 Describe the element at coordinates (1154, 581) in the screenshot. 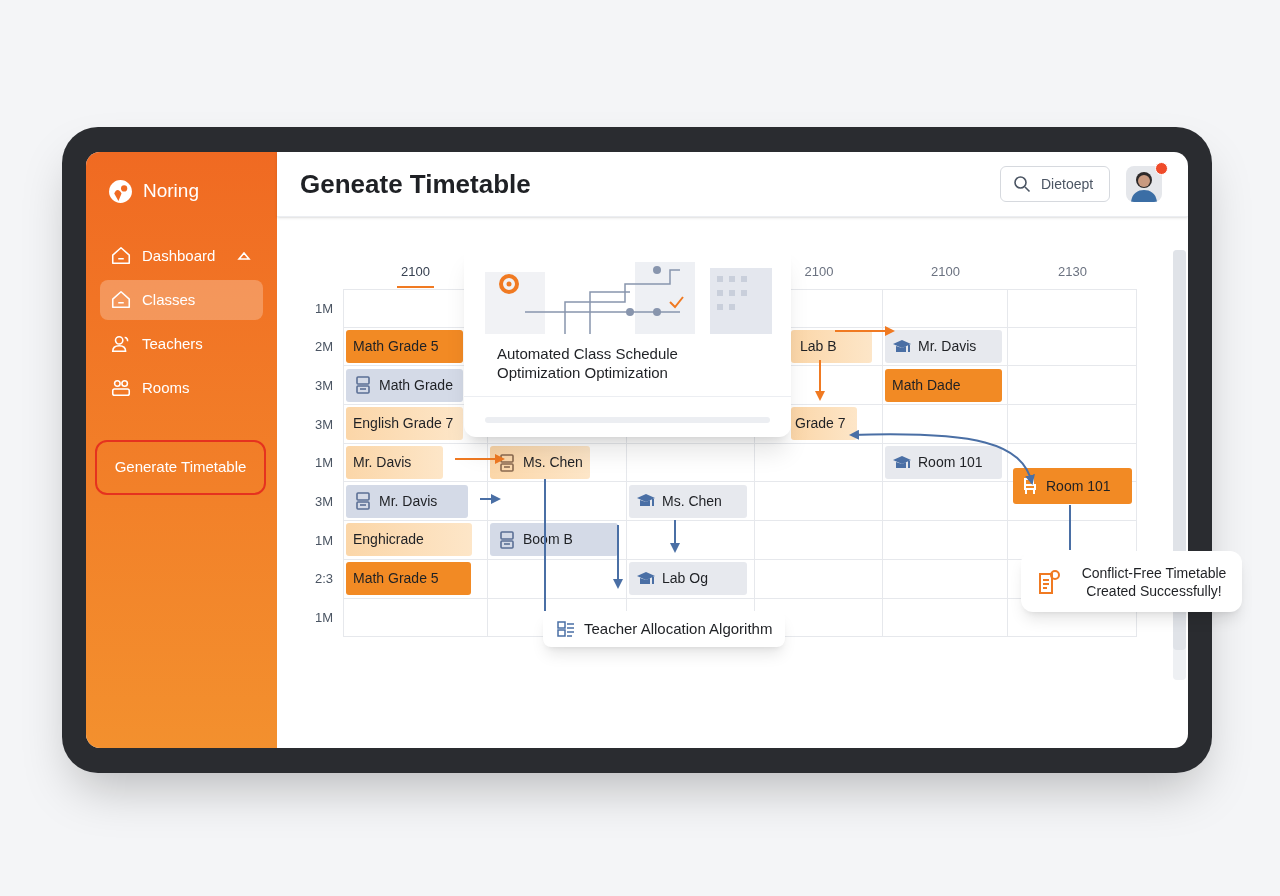

I see `toast-message: Conflict-Free Timetable Created Successfully!` at that location.